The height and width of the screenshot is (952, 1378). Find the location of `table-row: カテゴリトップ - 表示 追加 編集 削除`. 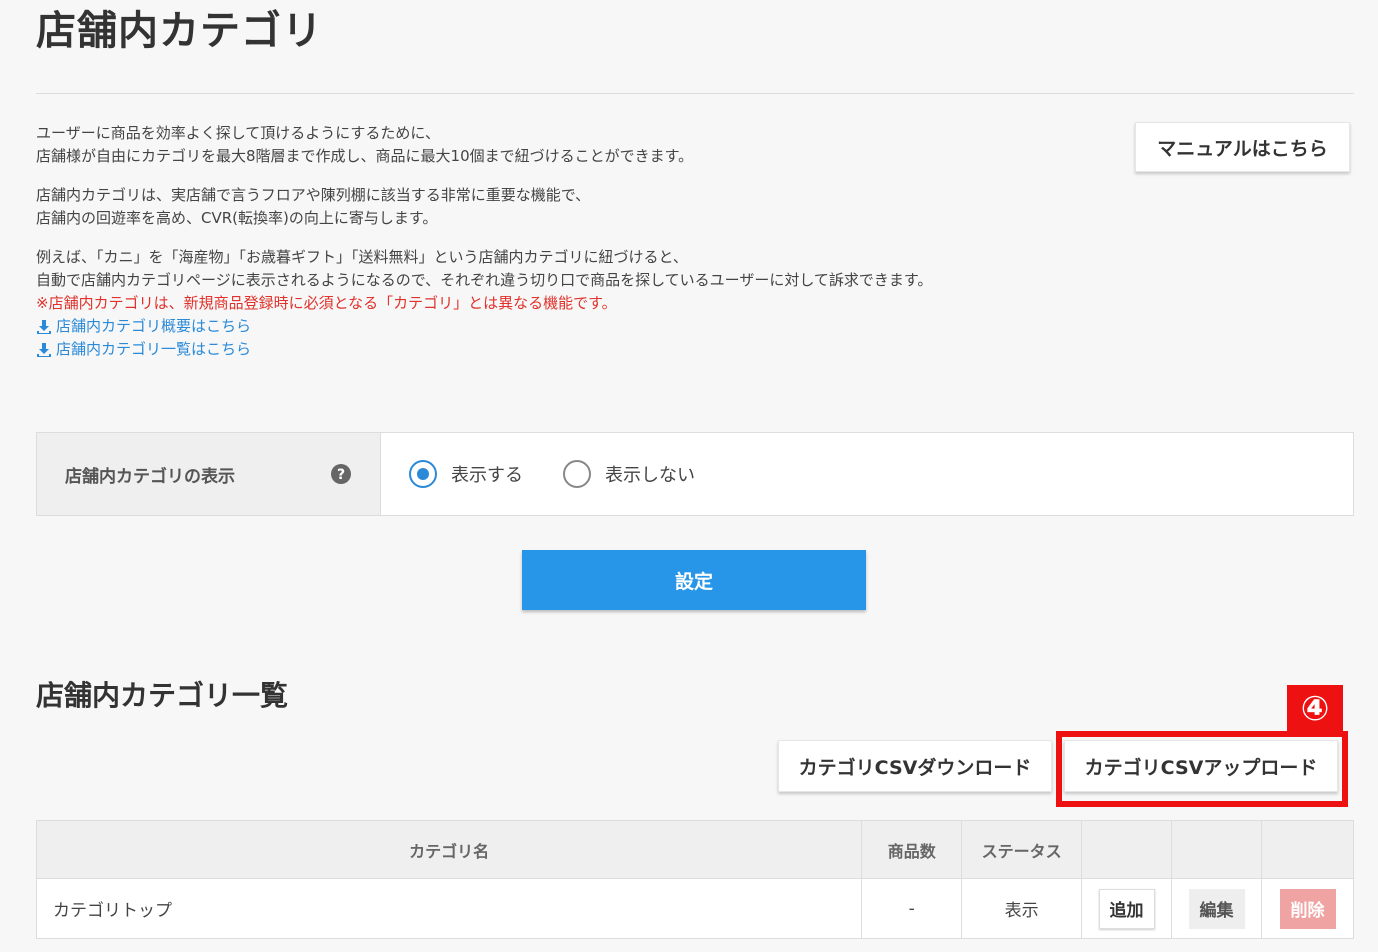

table-row: カテゴリトップ - 表示 追加 編集 削除 is located at coordinates (694, 908).